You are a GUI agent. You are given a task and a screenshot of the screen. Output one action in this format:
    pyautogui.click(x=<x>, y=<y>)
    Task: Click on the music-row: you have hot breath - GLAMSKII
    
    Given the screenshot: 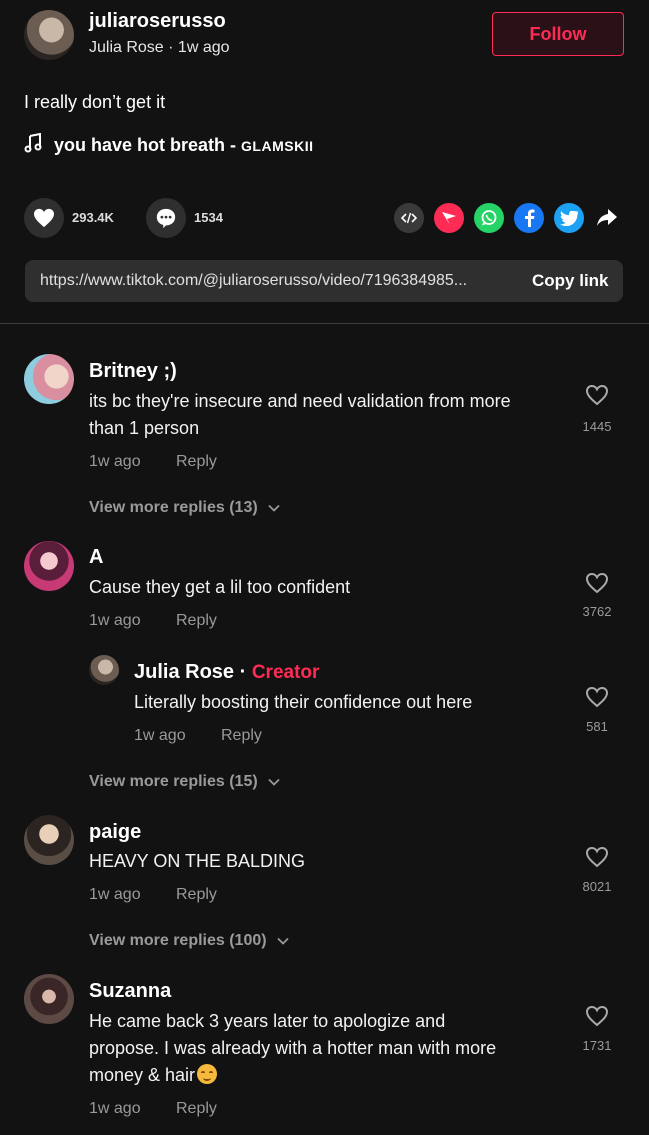 What is the action you would take?
    pyautogui.click(x=169, y=145)
    